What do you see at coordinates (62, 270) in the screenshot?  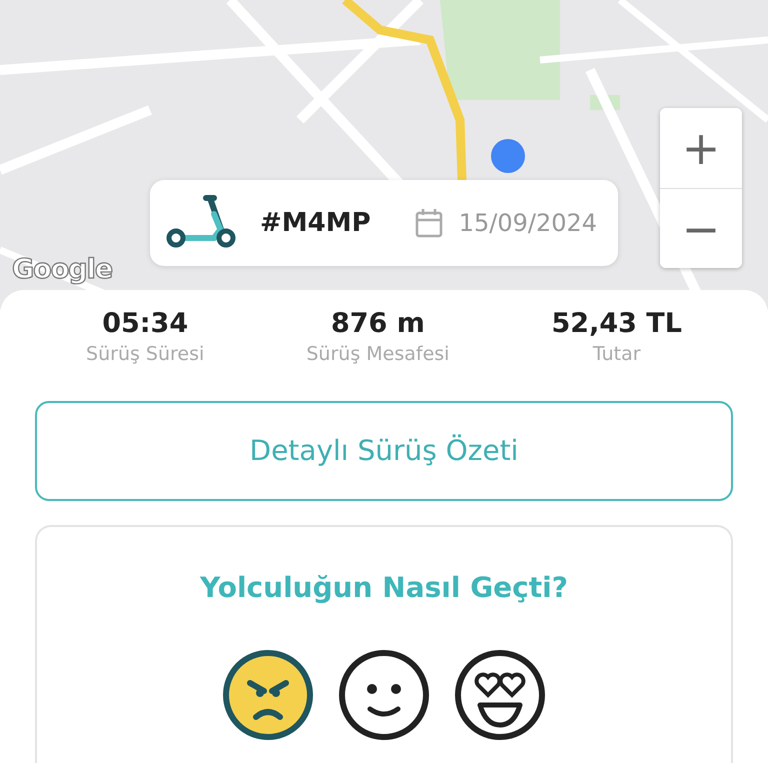 I see `map-logo: Google` at bounding box center [62, 270].